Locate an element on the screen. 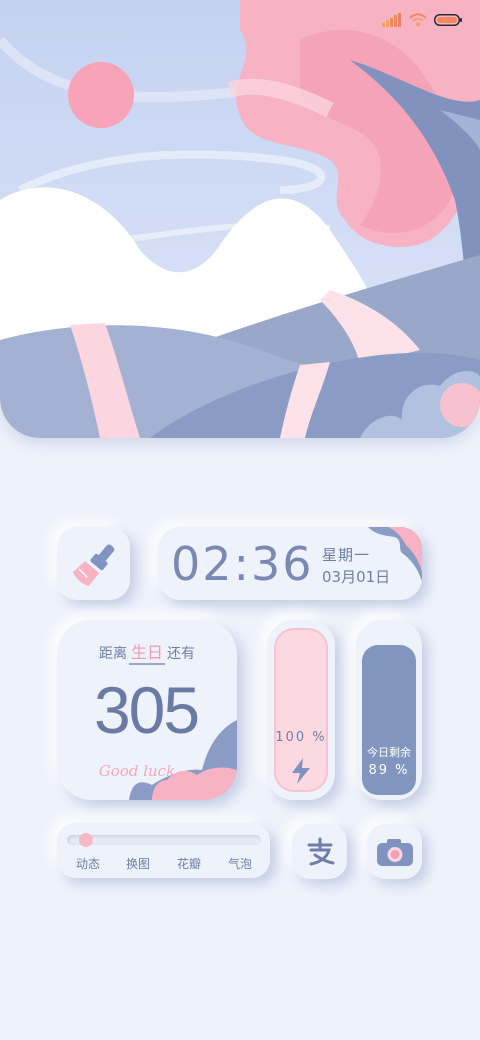 This screenshot has width=480, height=1040. broom-icon is located at coordinates (93, 564).